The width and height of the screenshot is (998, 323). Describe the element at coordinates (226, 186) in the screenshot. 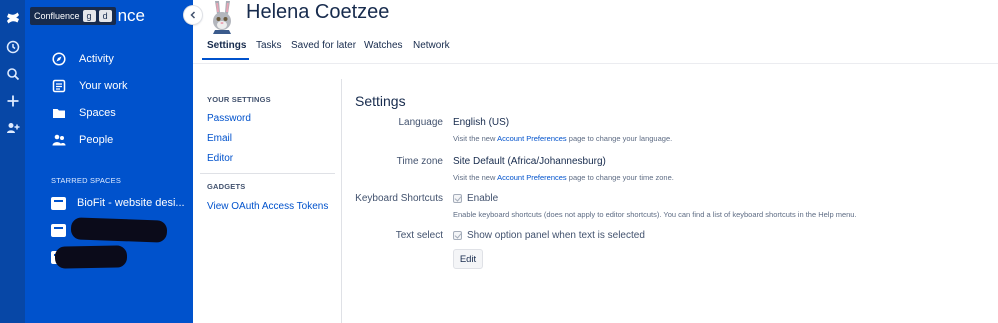

I see `gadgets-heading: GADGETS` at that location.